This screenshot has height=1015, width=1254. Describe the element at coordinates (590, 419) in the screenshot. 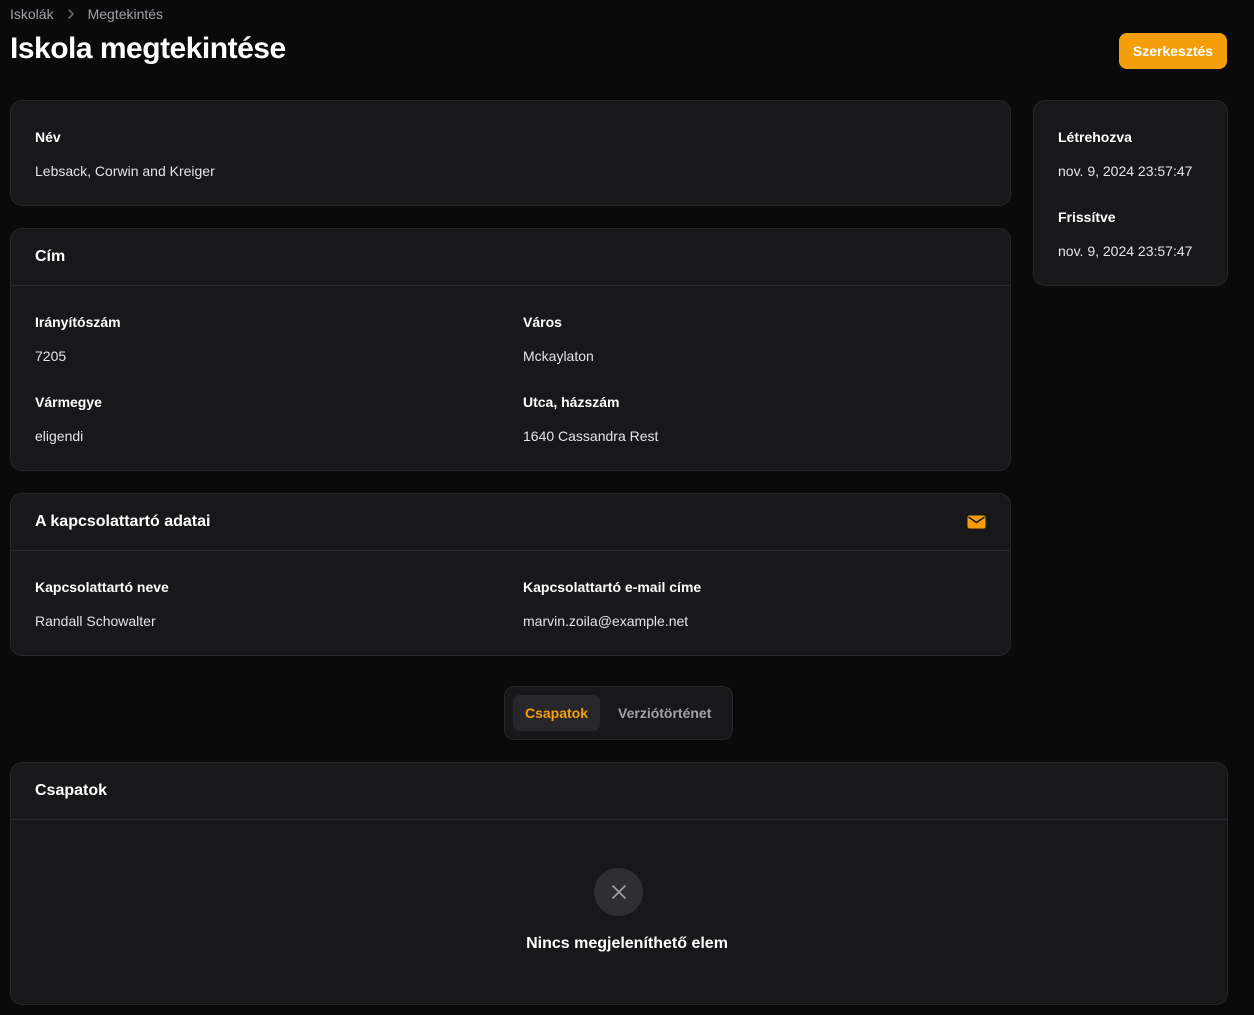

I see `street-field: Utca, házszám 1640 Cassandra Rest` at that location.